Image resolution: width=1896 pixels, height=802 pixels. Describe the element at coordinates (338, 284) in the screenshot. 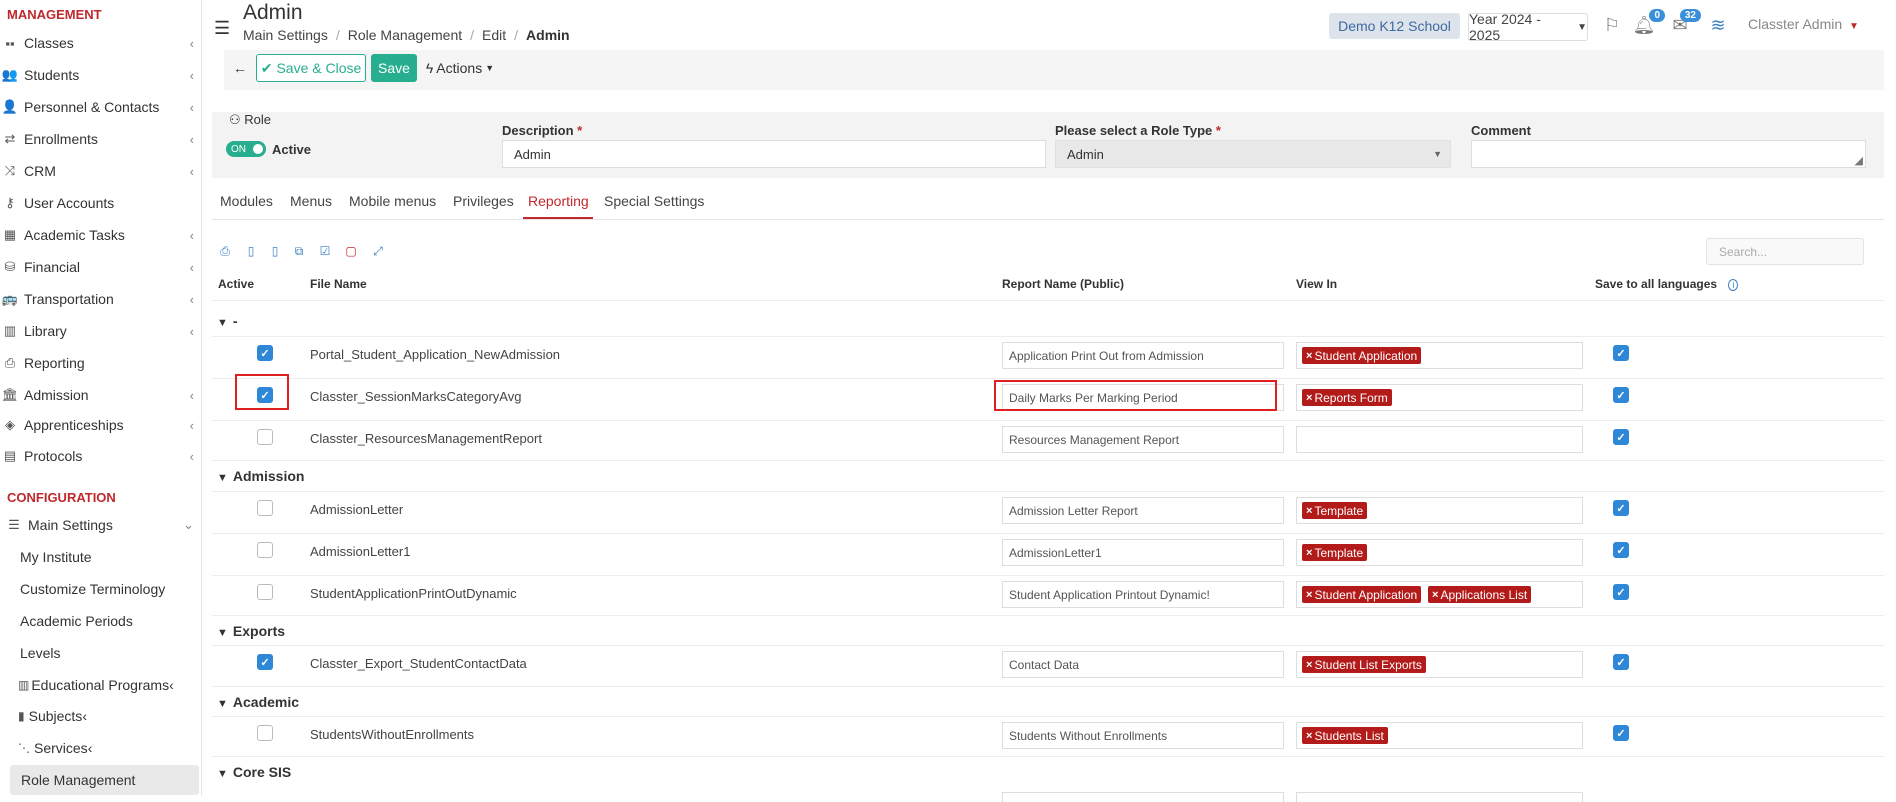

I see `col-header-file-name: File Name` at that location.